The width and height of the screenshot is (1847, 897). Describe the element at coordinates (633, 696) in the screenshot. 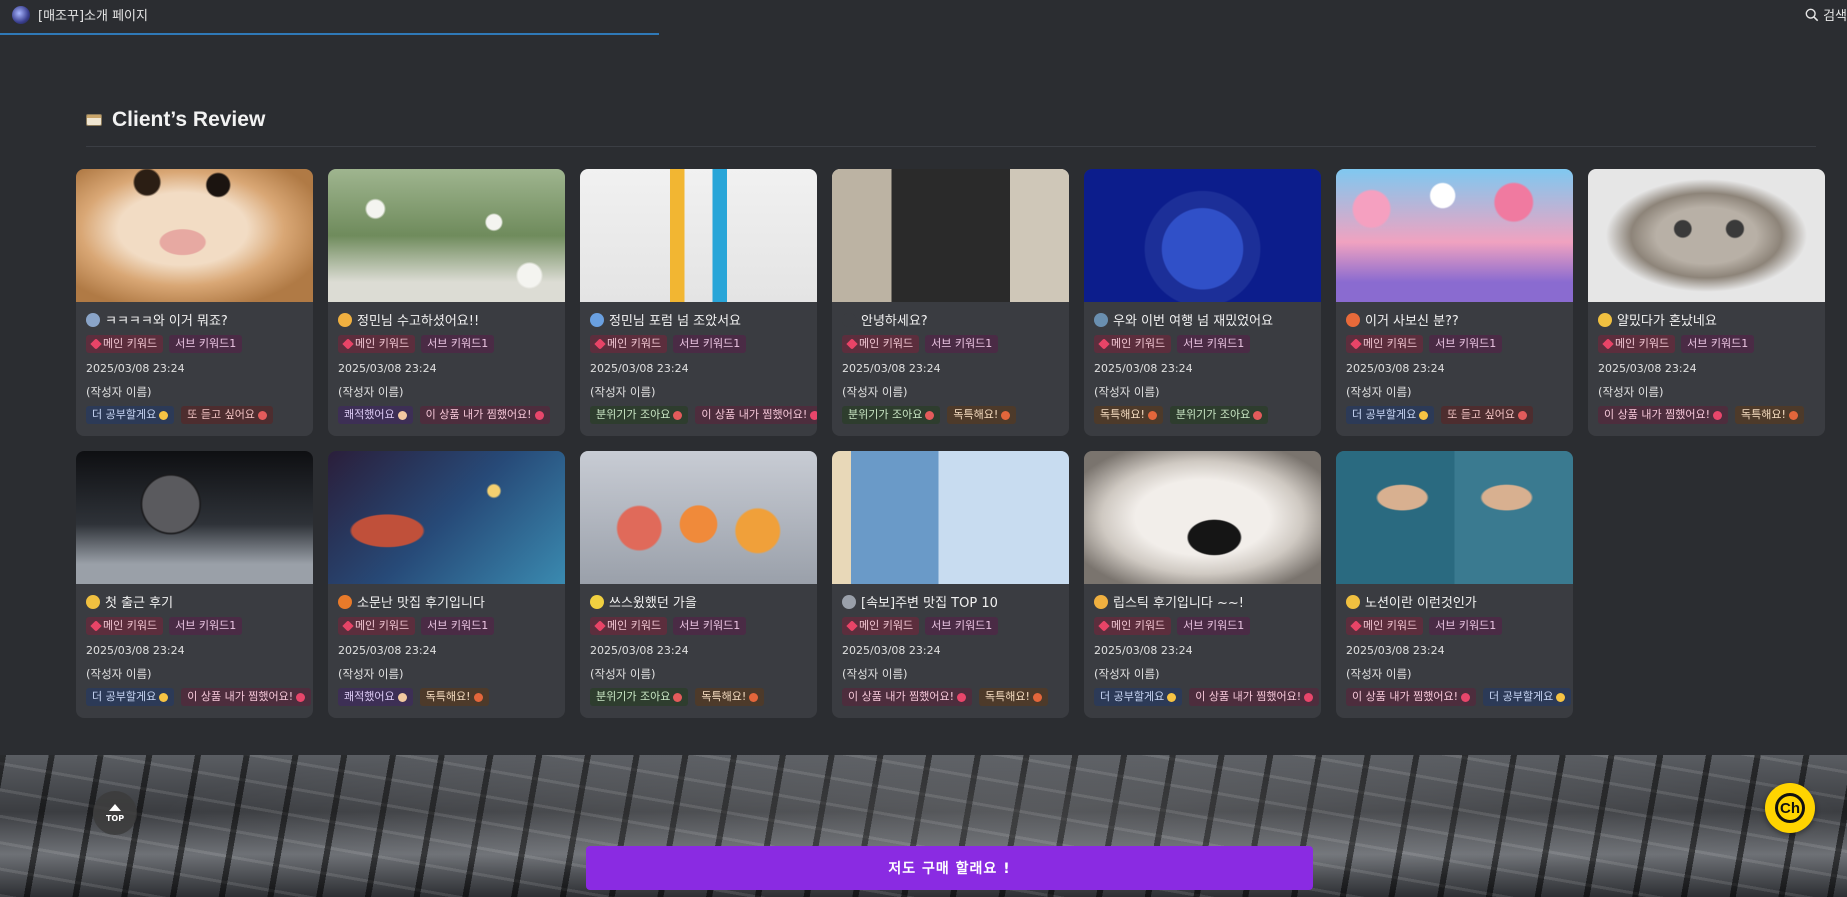

I see `reaction-chip-label: 분위기가 조아요` at that location.